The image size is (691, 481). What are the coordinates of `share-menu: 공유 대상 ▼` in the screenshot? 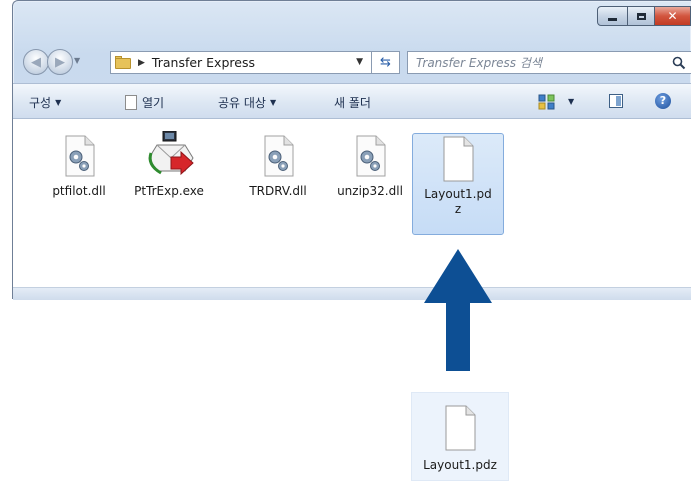 It's located at (247, 102).